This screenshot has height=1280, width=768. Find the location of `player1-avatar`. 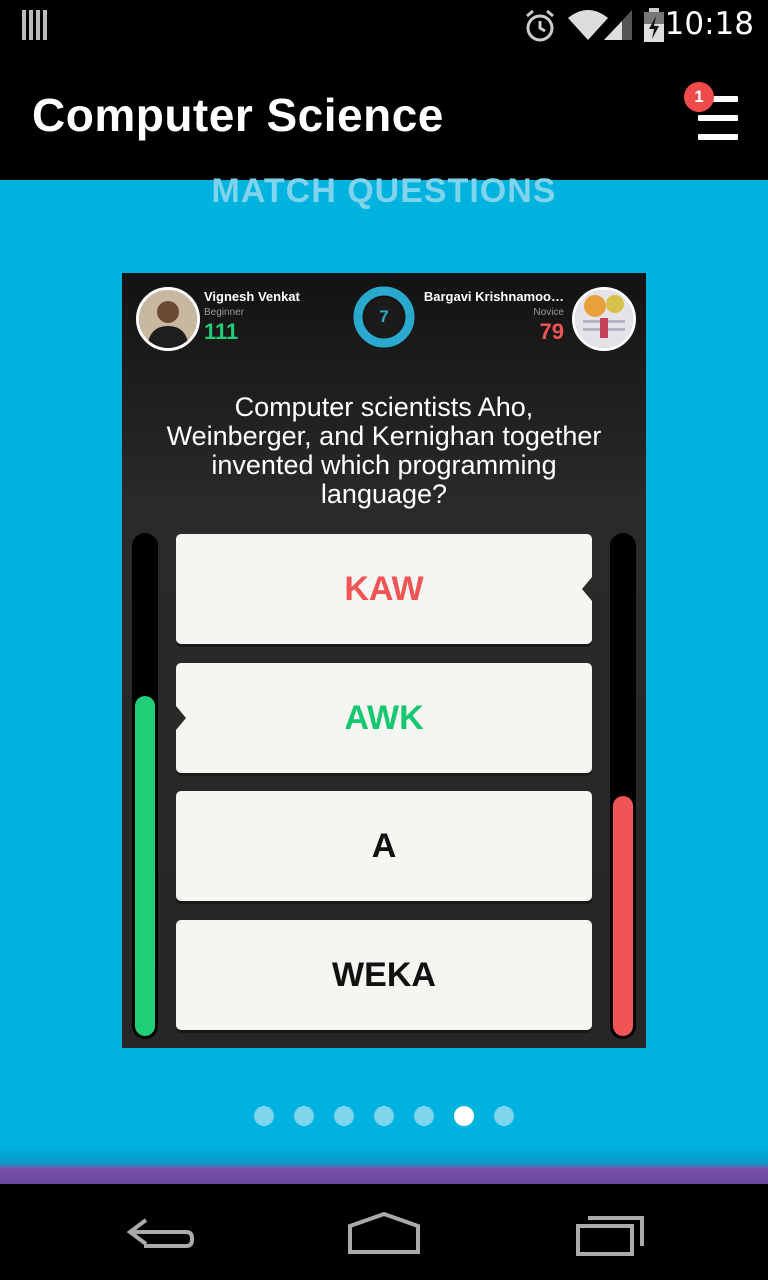

player1-avatar is located at coordinates (168, 319).